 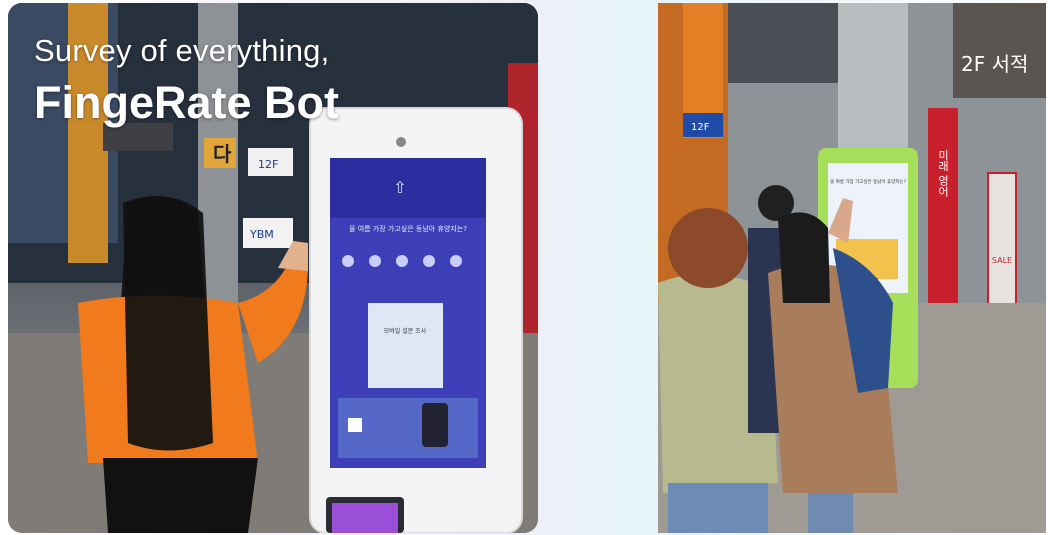 I want to click on kiosk-card-reader-screen, so click(x=365, y=518).